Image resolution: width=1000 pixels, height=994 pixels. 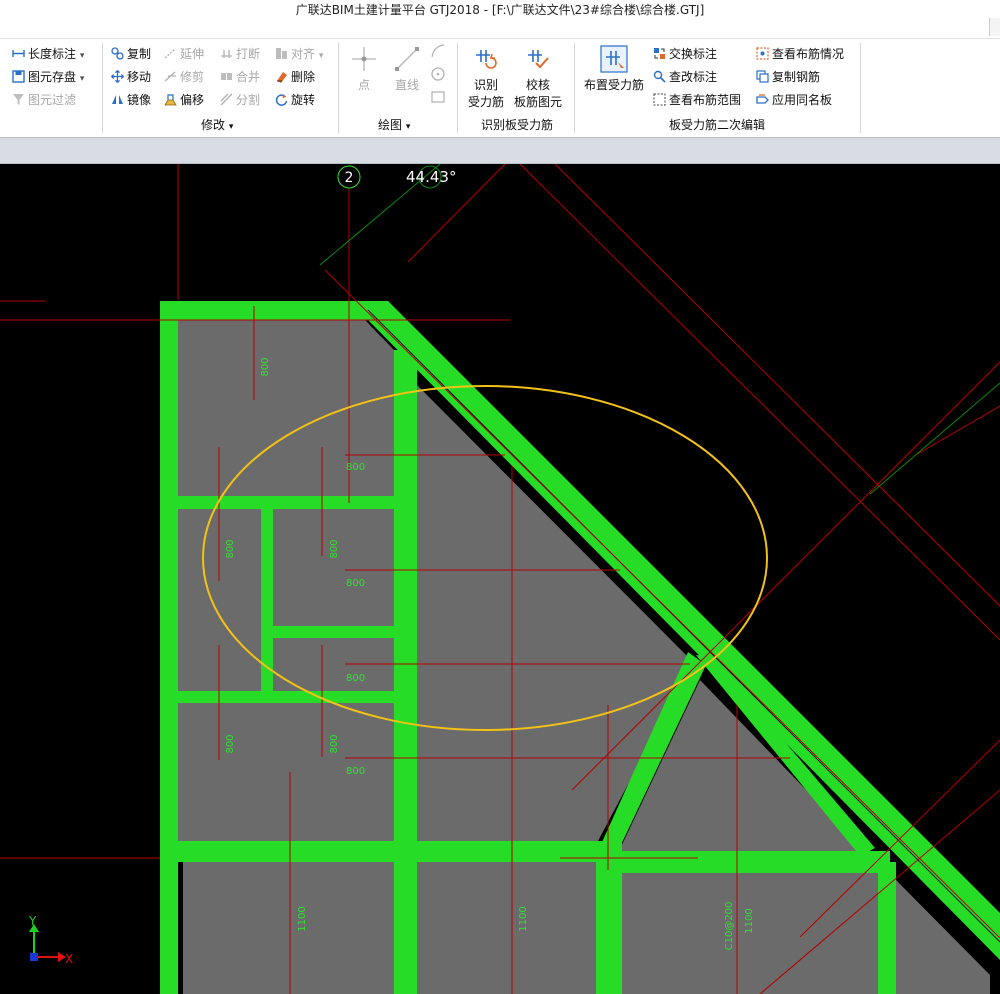 I want to click on save-element-icon, so click(x=18, y=76).